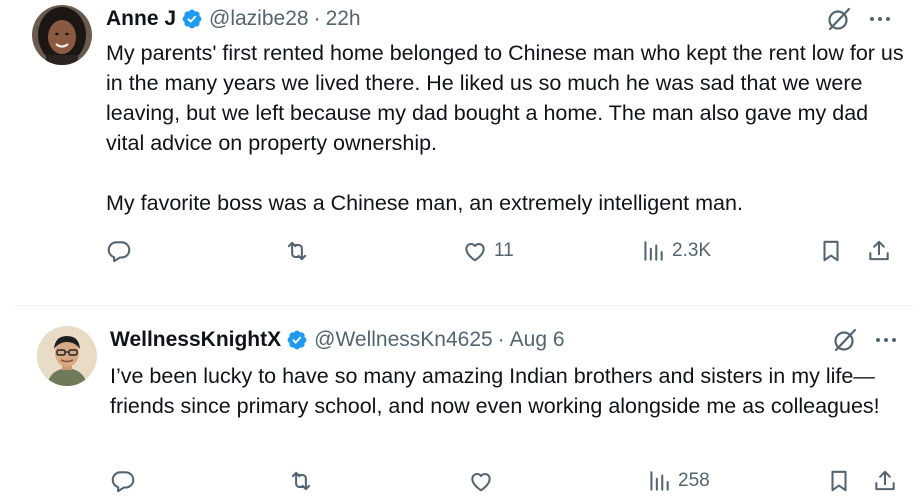 The image size is (913, 502). I want to click on views-button: 258, so click(678, 481).